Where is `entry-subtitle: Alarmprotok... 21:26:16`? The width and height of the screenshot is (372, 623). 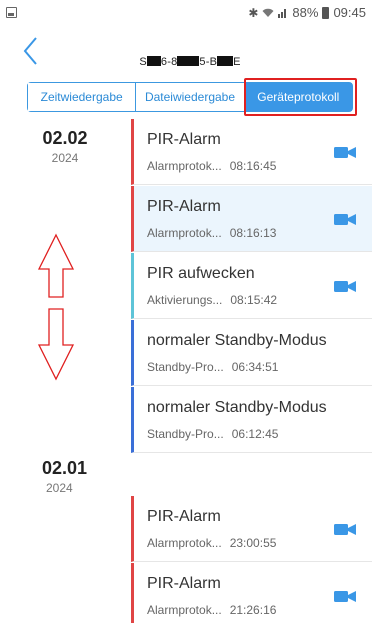 entry-subtitle: Alarmprotok... 21:26:16 is located at coordinates (212, 610).